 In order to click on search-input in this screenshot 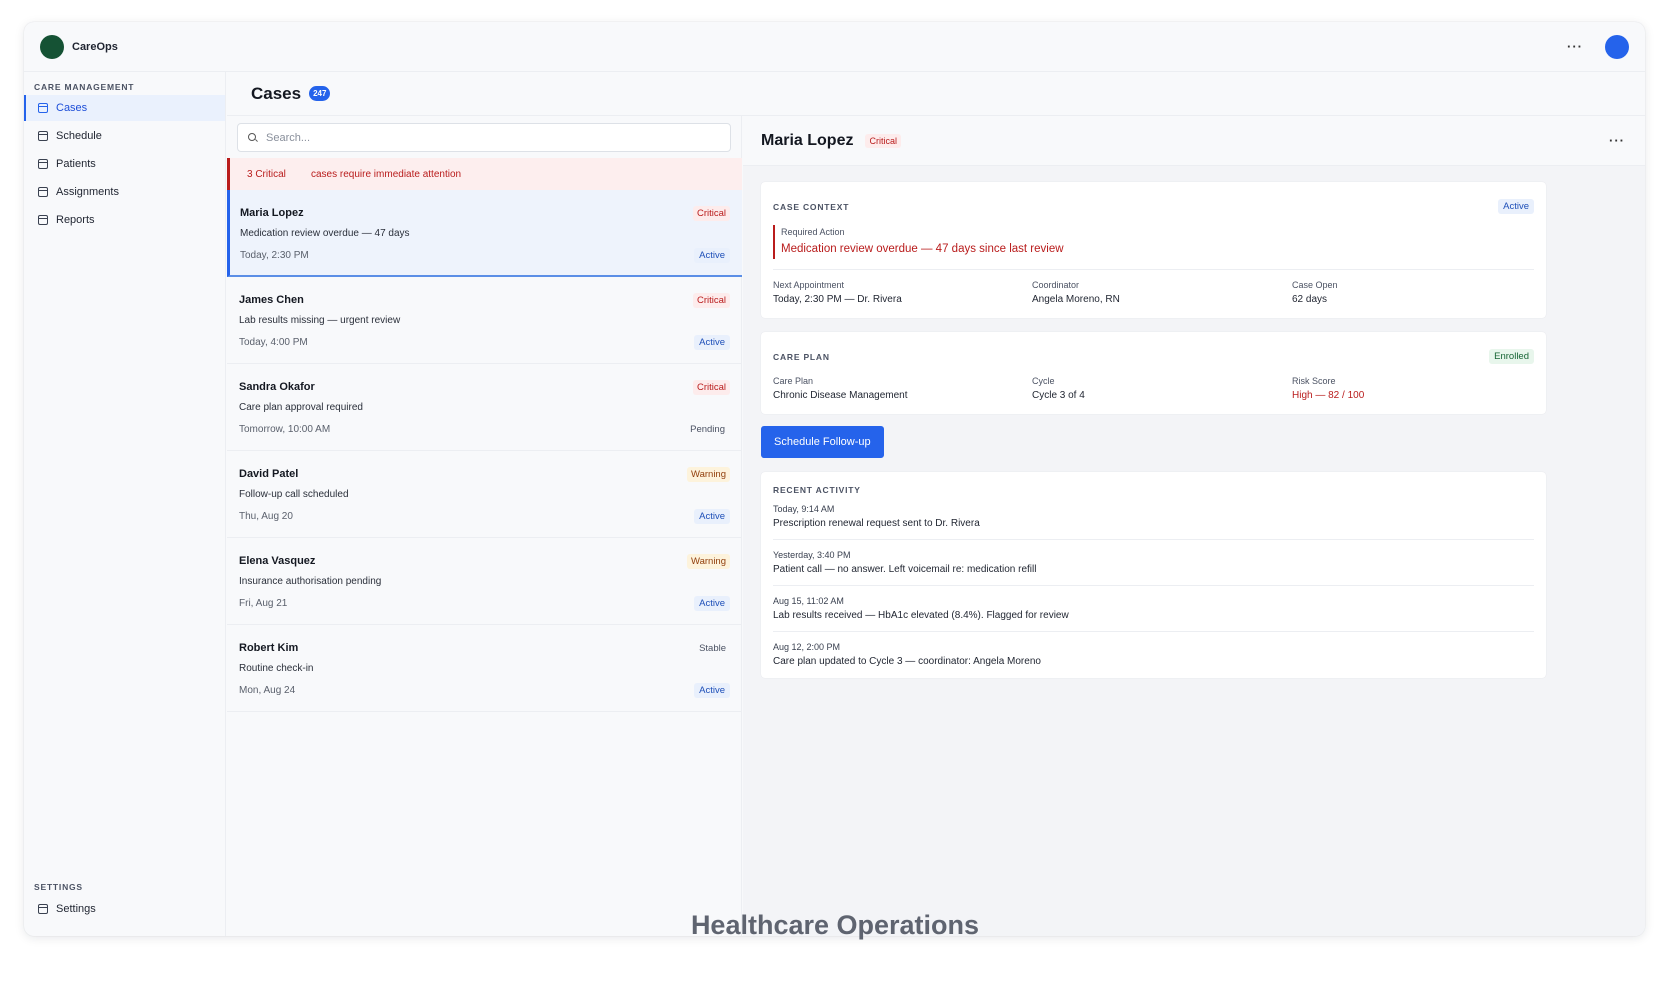, I will do `click(486, 137)`.